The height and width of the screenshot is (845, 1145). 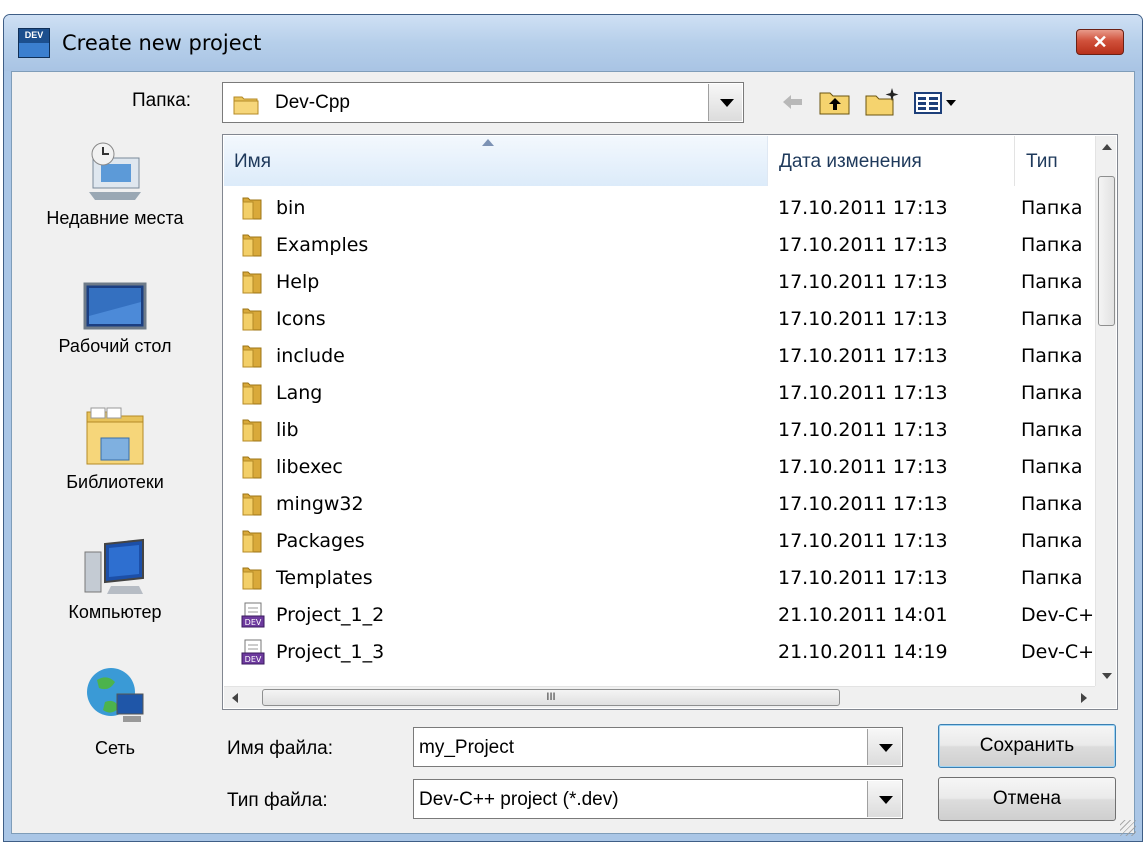 What do you see at coordinates (551, 697) in the screenshot?
I see `horizontal-scroll-thumb: III` at bounding box center [551, 697].